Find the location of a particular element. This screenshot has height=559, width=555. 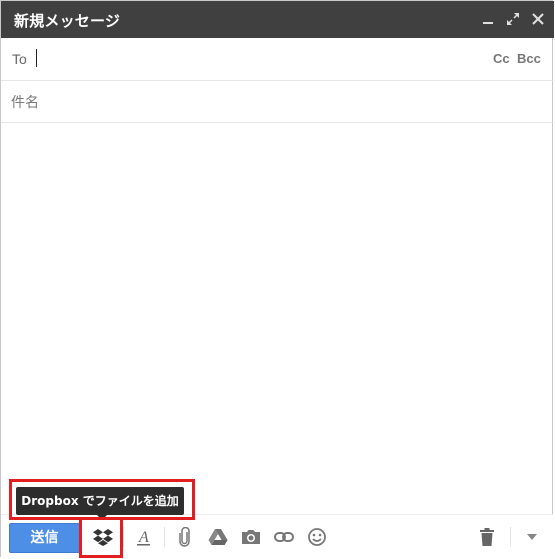

trash-icon is located at coordinates (487, 537).